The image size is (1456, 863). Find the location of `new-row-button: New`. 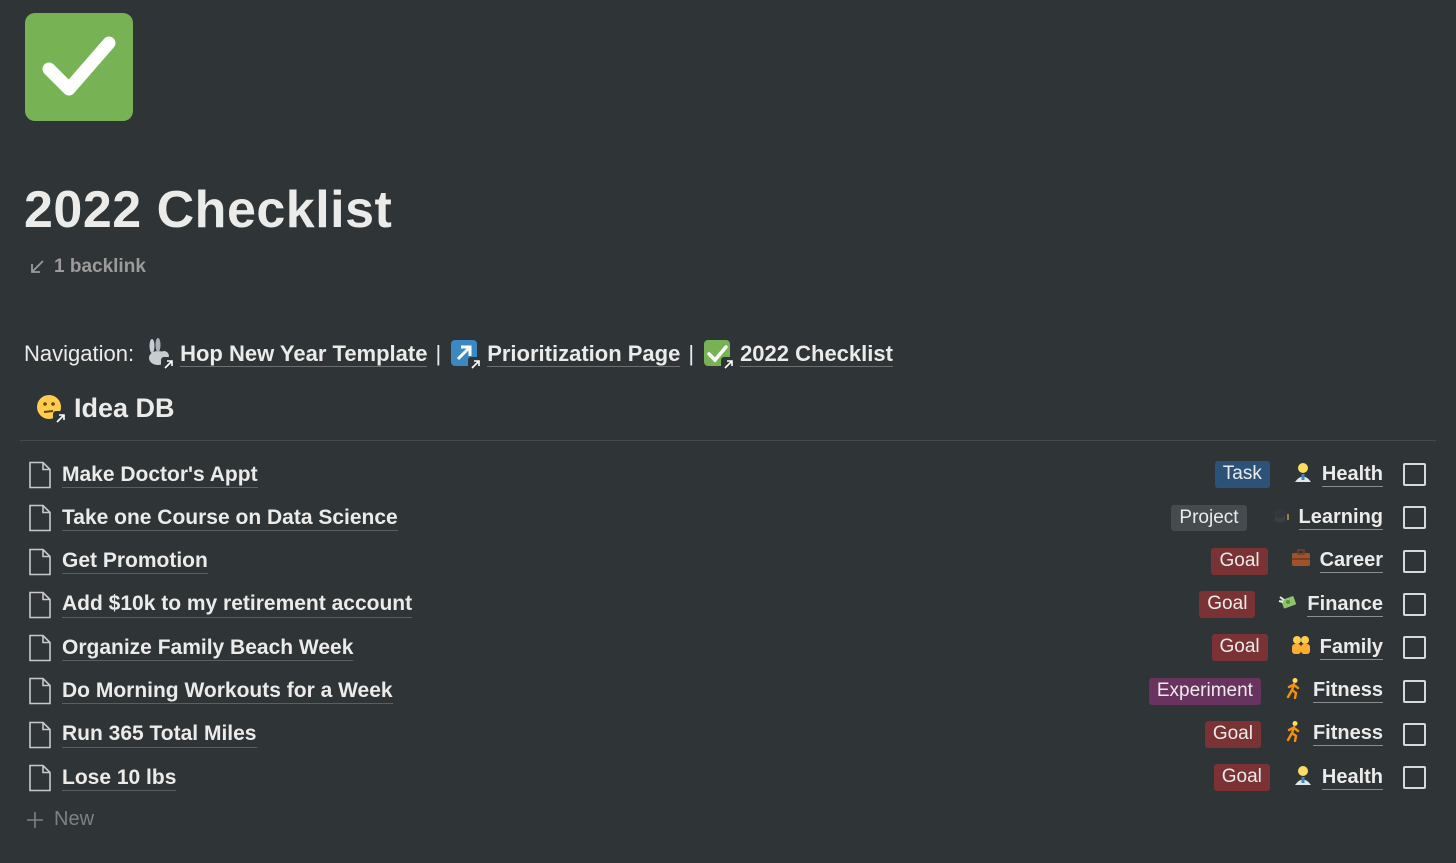

new-row-button: New is located at coordinates (60, 819).